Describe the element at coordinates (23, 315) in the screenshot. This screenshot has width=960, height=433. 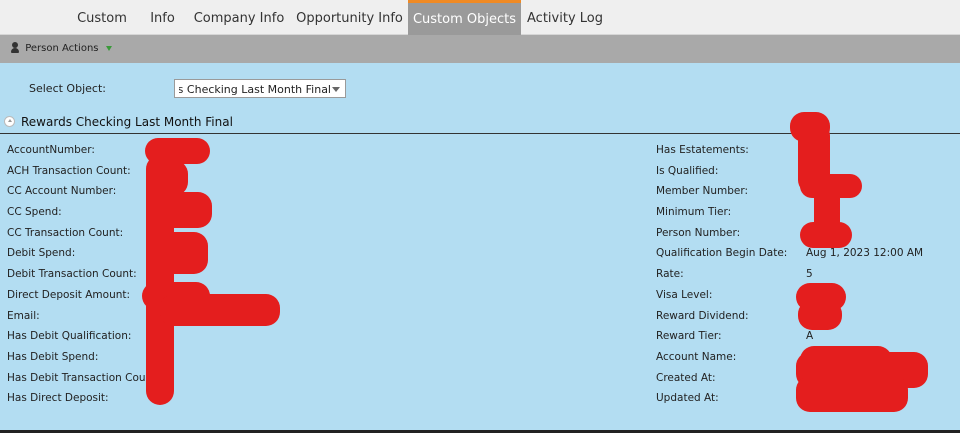
I see `field-label: Email:` at that location.